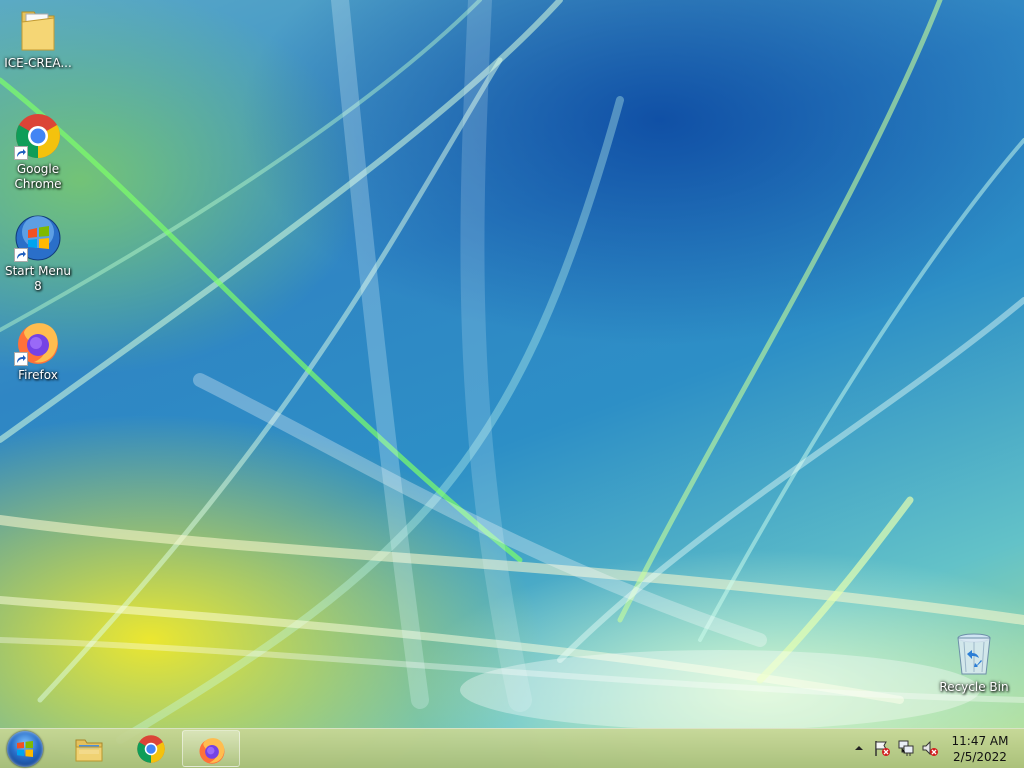 This screenshot has width=1024, height=771. Describe the element at coordinates (38, 278) in the screenshot. I see `desktop-icon-label: Start Menu 8` at that location.